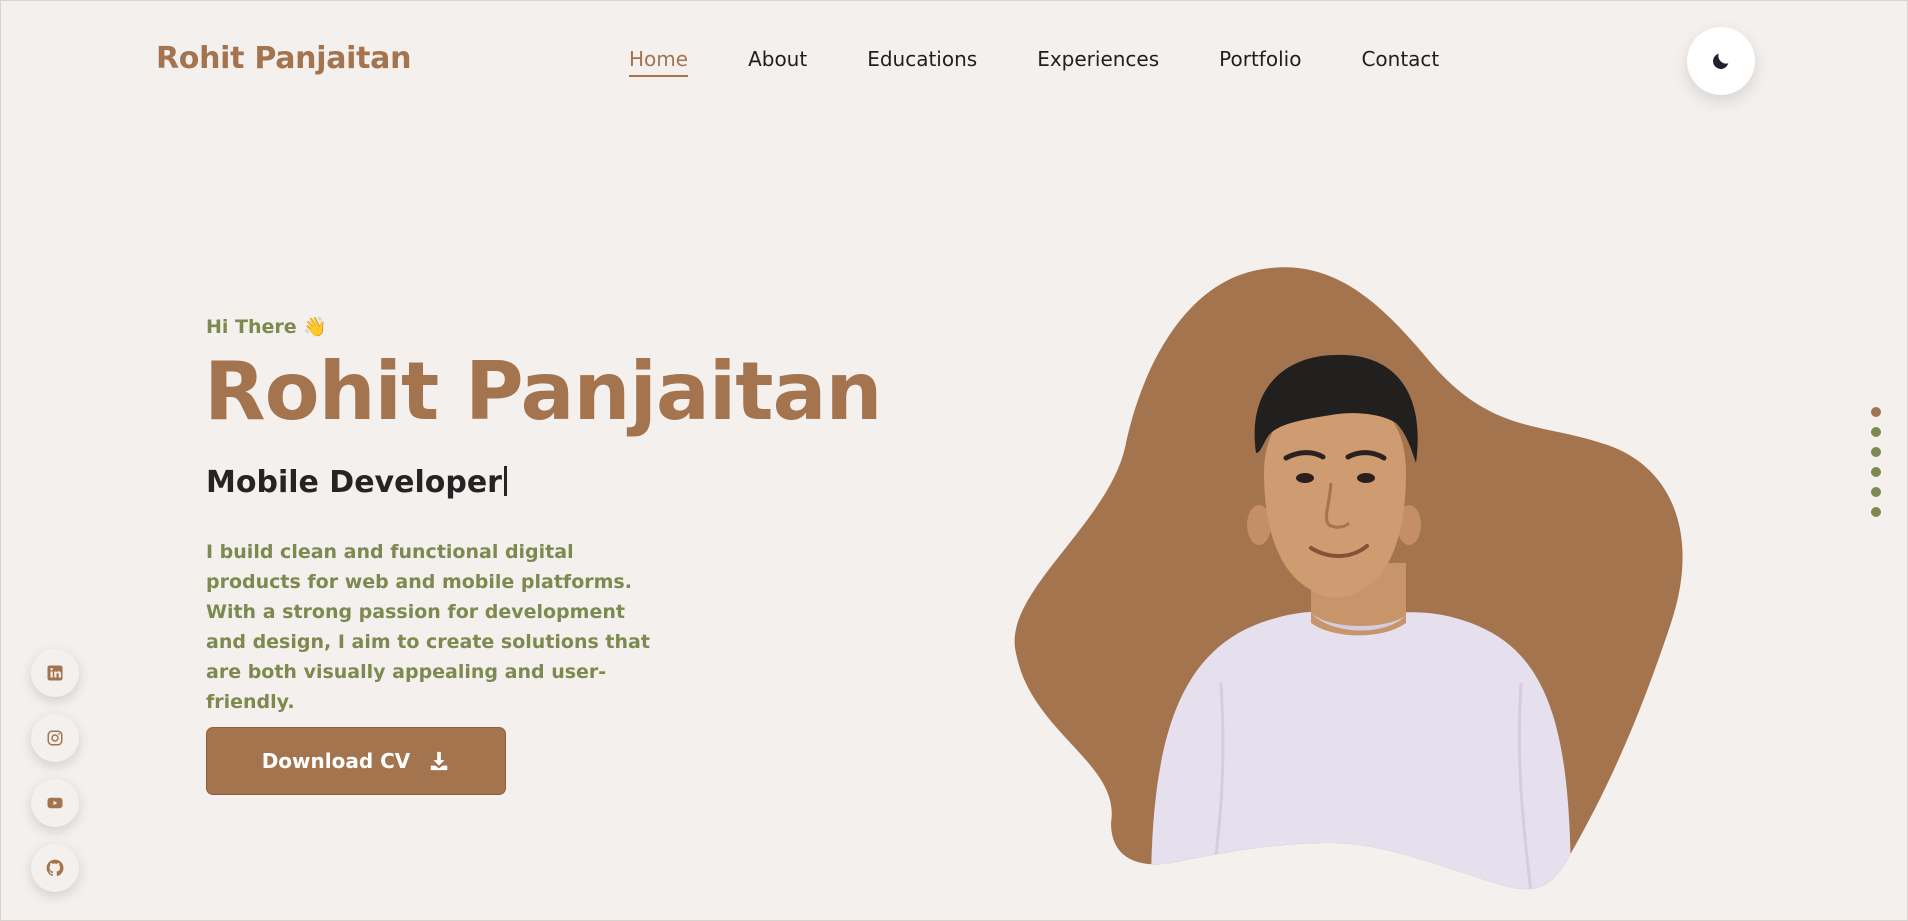 The width and height of the screenshot is (1908, 921). What do you see at coordinates (266, 327) in the screenshot?
I see `hero-greeting: Hi There 👋` at bounding box center [266, 327].